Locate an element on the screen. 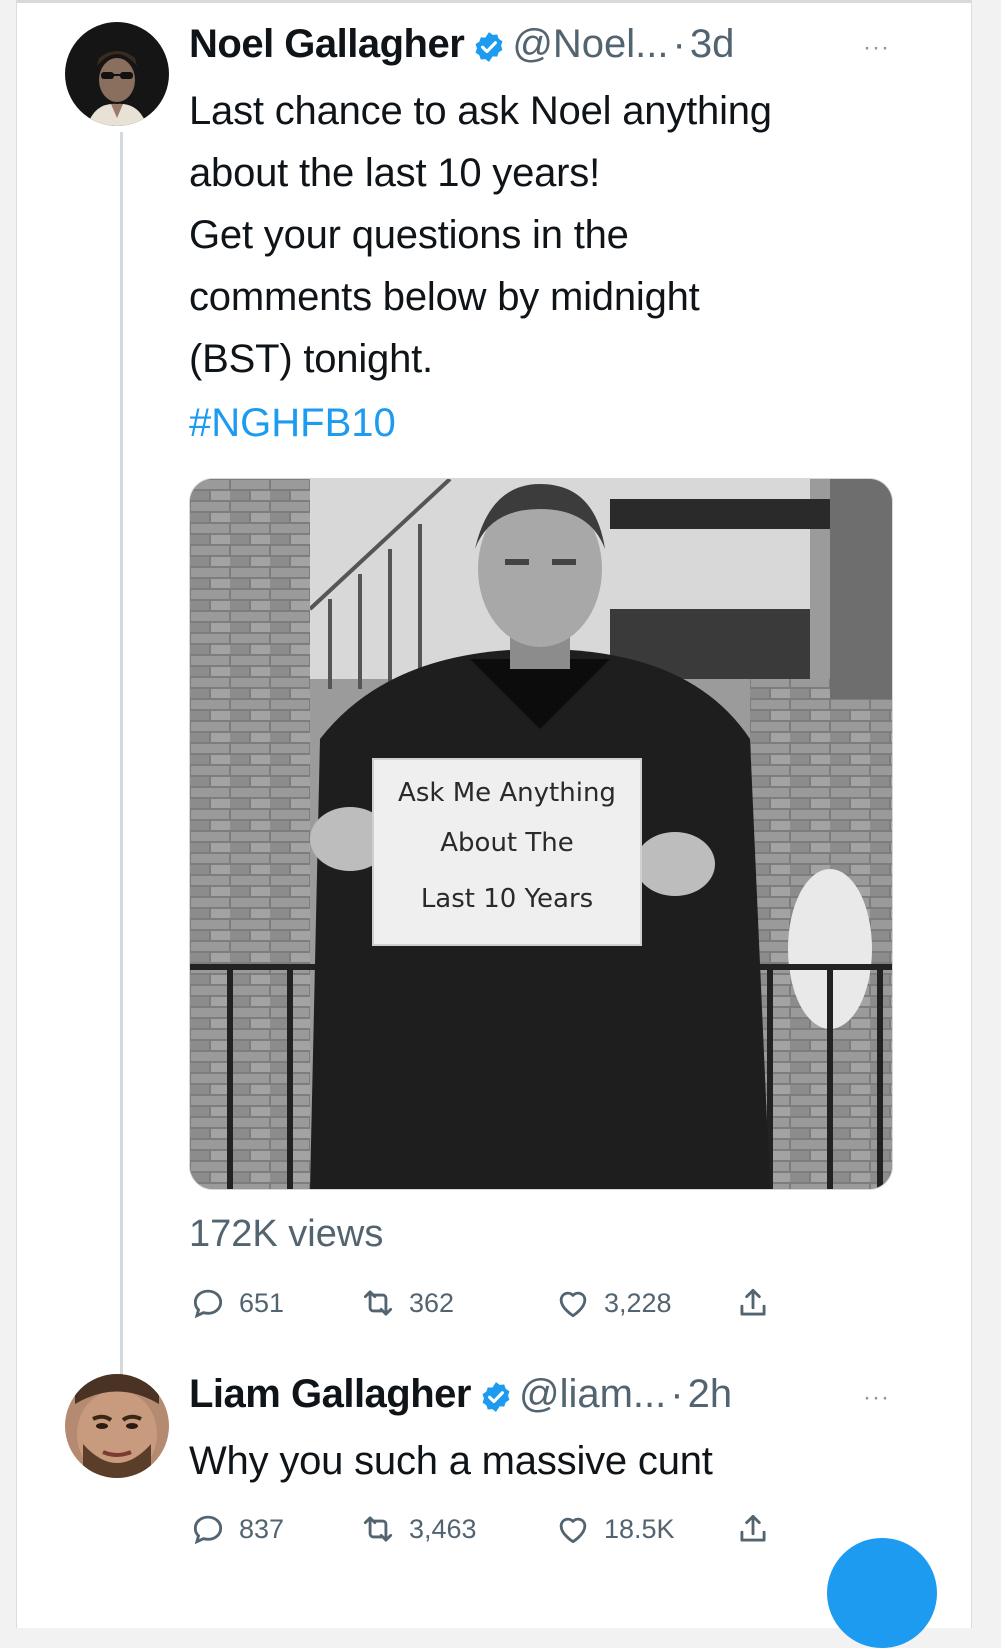  avatar-liam is located at coordinates (117, 1426).